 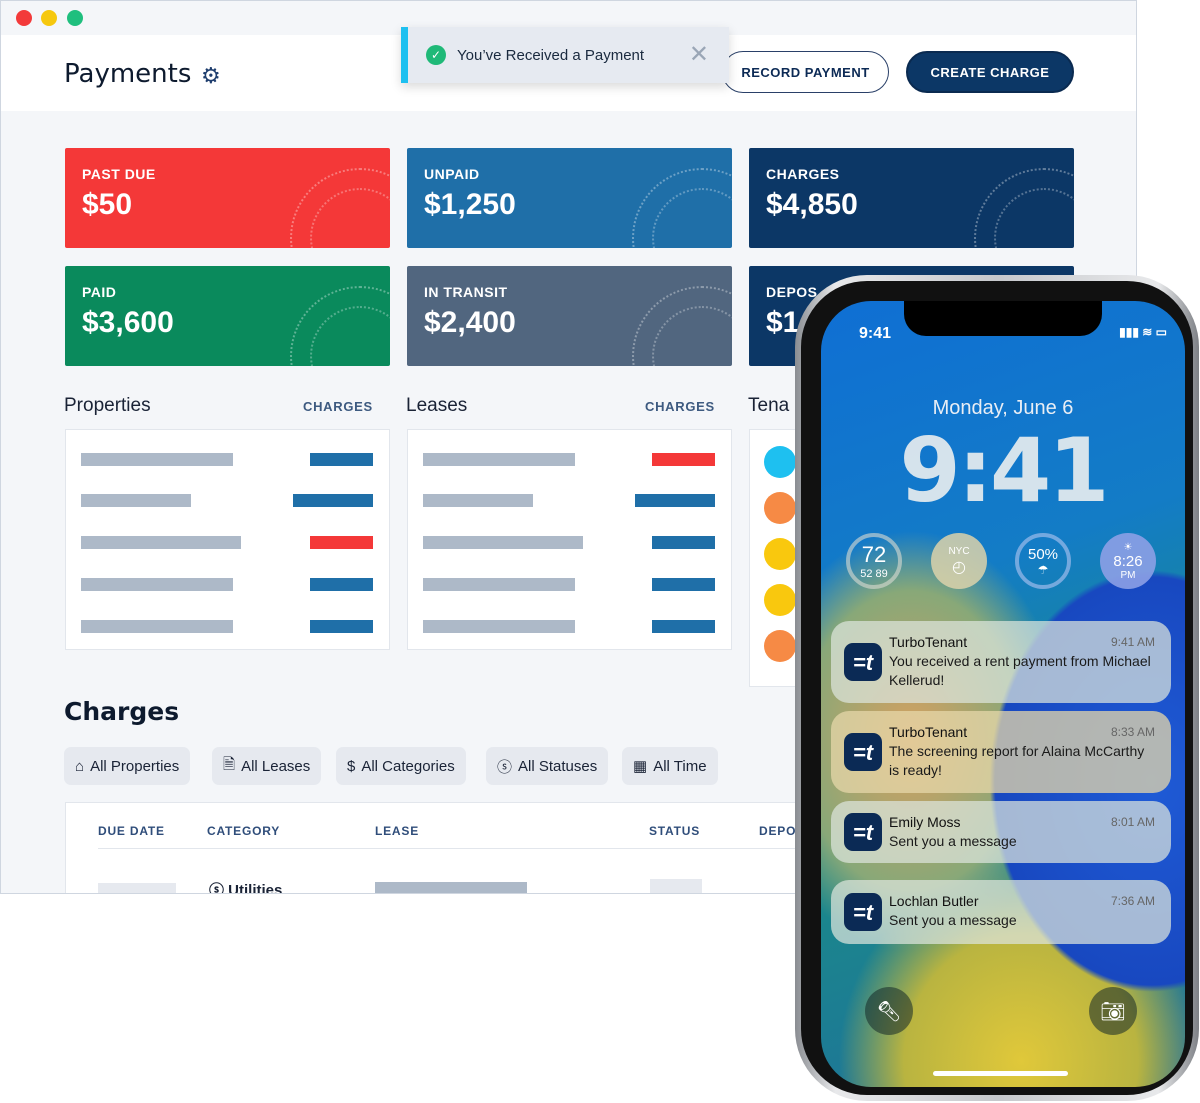 I want to click on gear-icon: ⚙, so click(x=211, y=76).